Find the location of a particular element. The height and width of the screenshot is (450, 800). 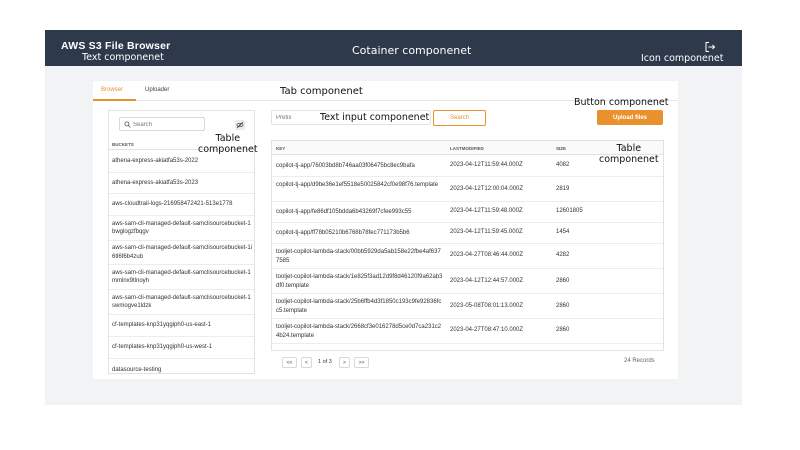

cell-modified: 2023-04-27T08:46:44.000Z is located at coordinates (487, 255).